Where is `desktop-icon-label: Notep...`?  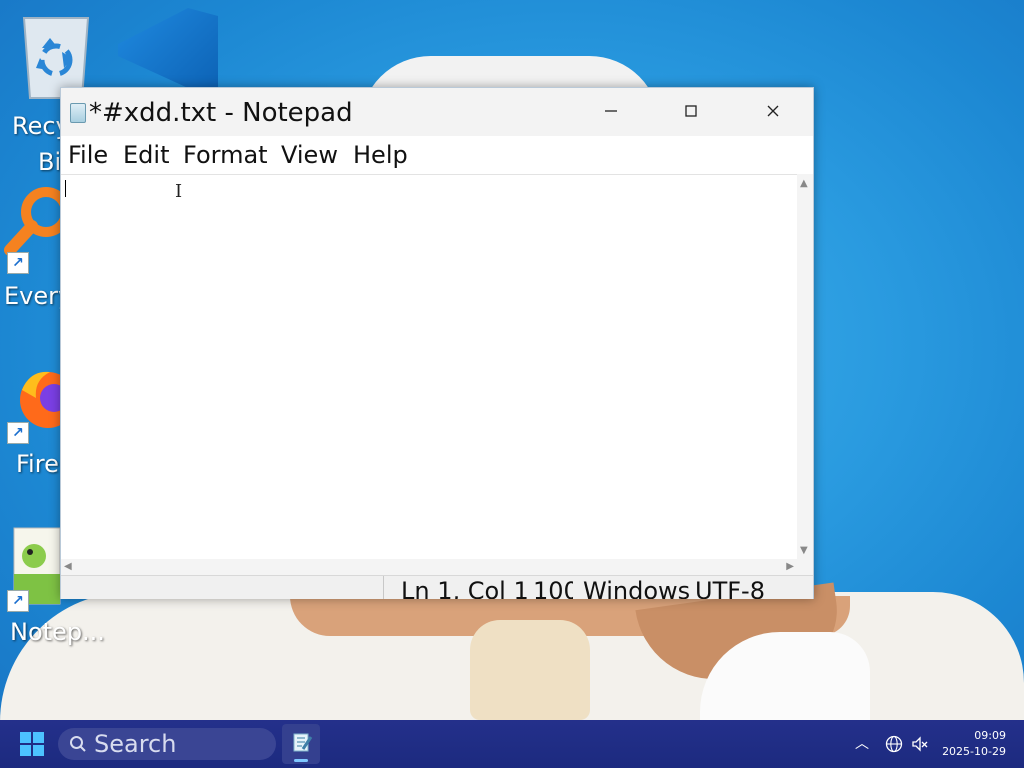 desktop-icon-label: Notep... is located at coordinates (57, 632).